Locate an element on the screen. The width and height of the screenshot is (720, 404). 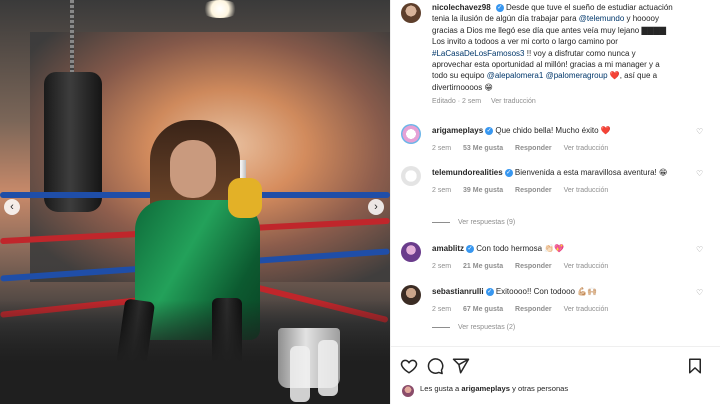
stage-light is located at coordinates (220, 9).